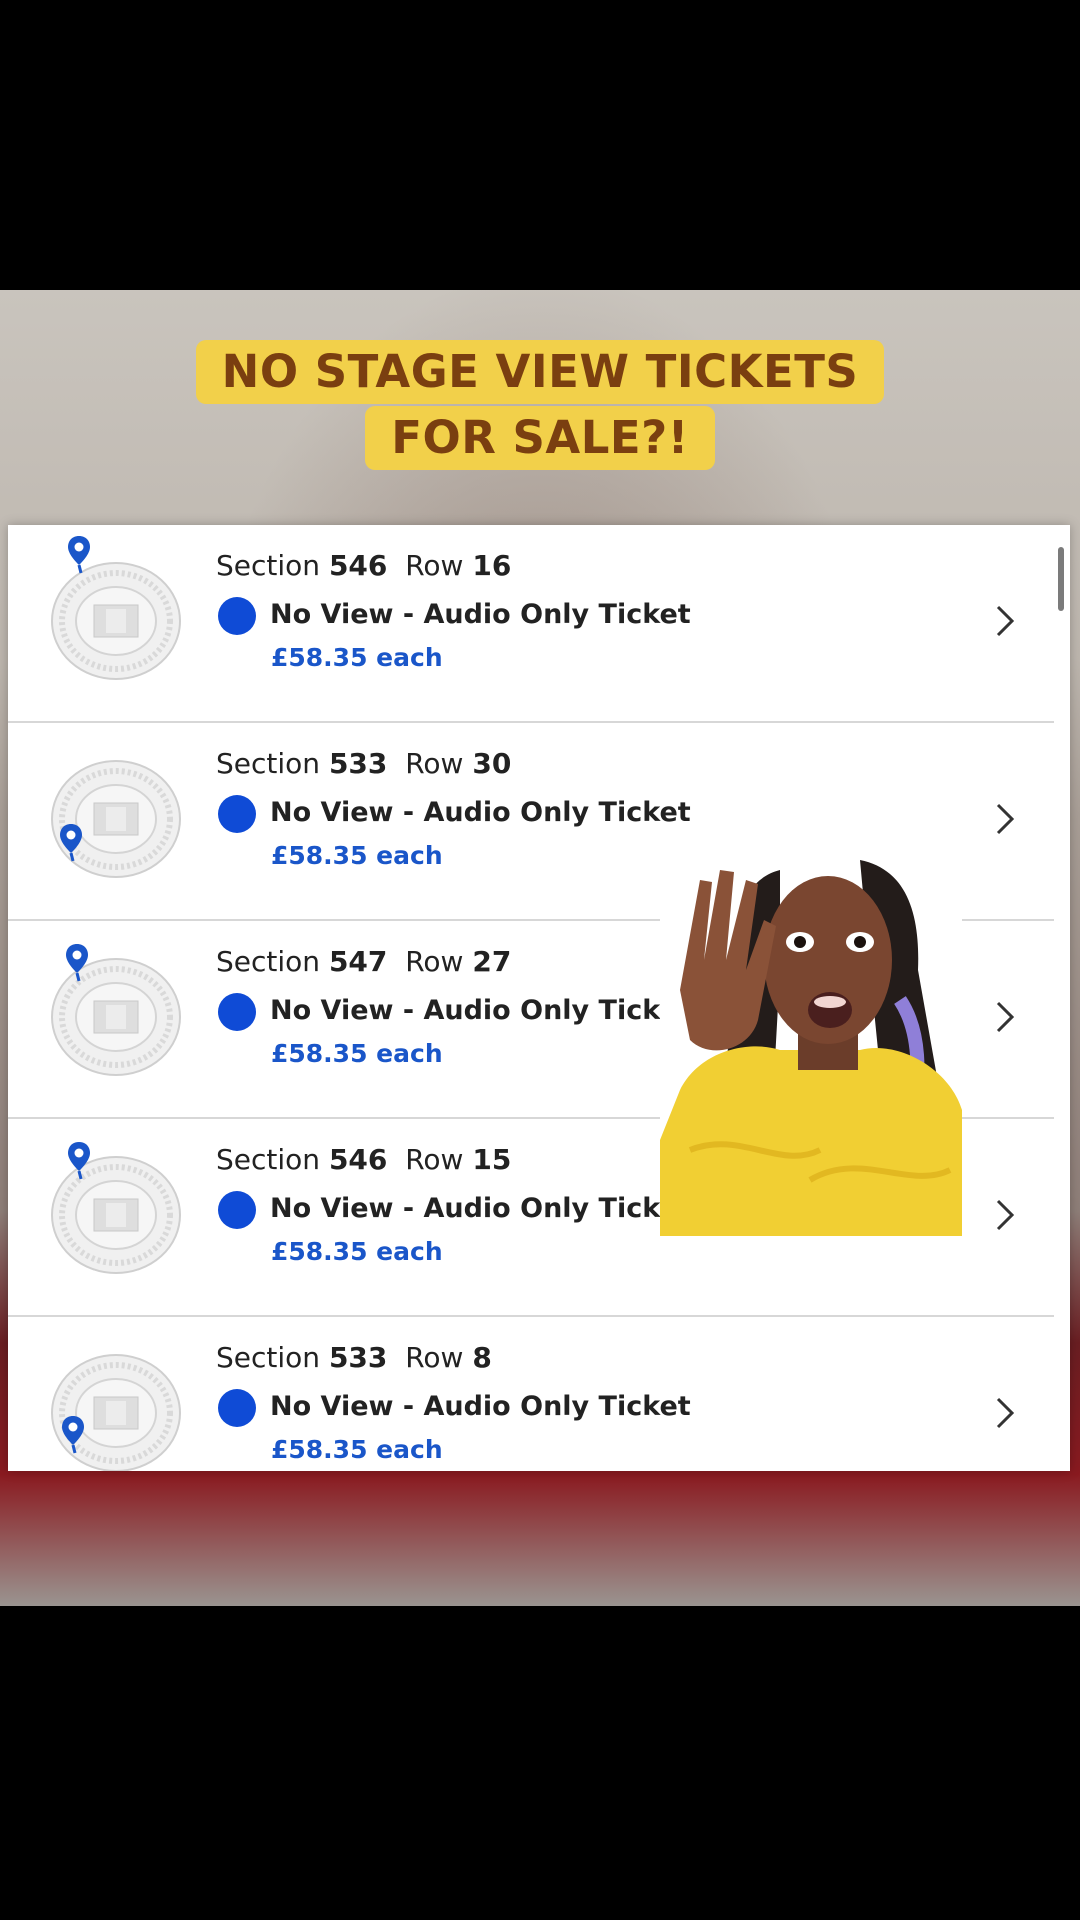  What do you see at coordinates (364, 961) in the screenshot?
I see `listing-title: Section 547 Row 27` at bounding box center [364, 961].